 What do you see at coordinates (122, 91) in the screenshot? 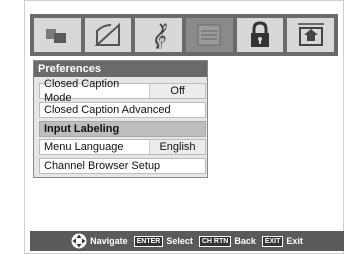
I see `menu-item-closed-caption-mode: Closed Caption Mode Off` at bounding box center [122, 91].